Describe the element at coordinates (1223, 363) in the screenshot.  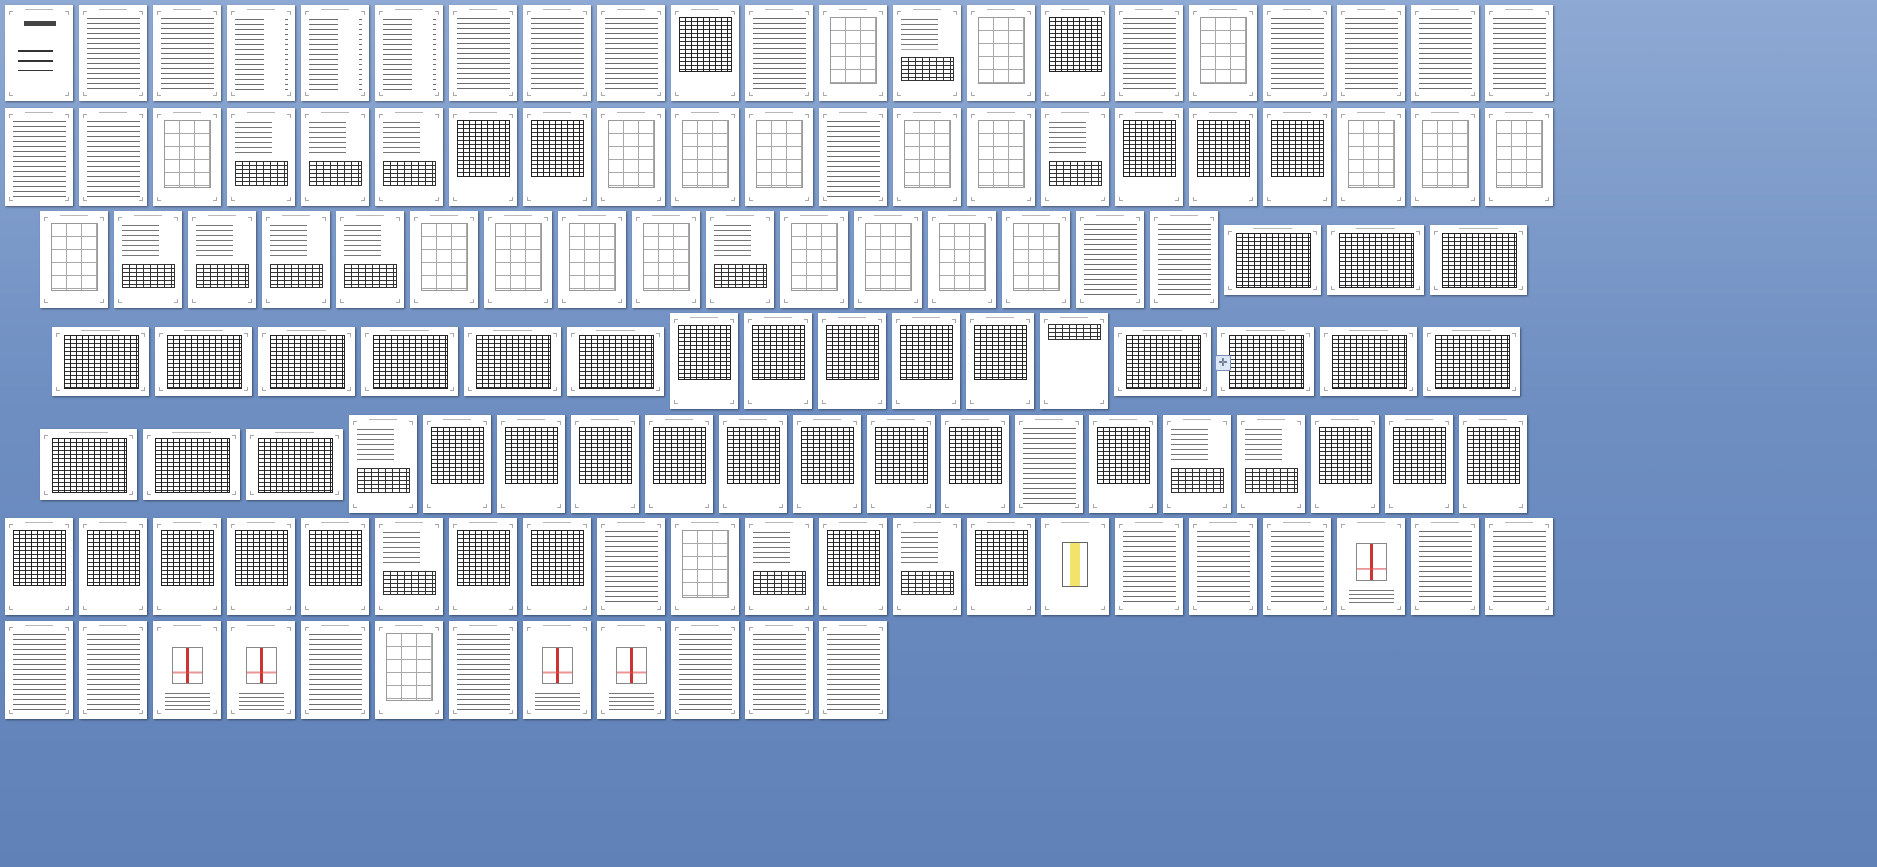
I see `move-cross-icon: ✛` at that location.